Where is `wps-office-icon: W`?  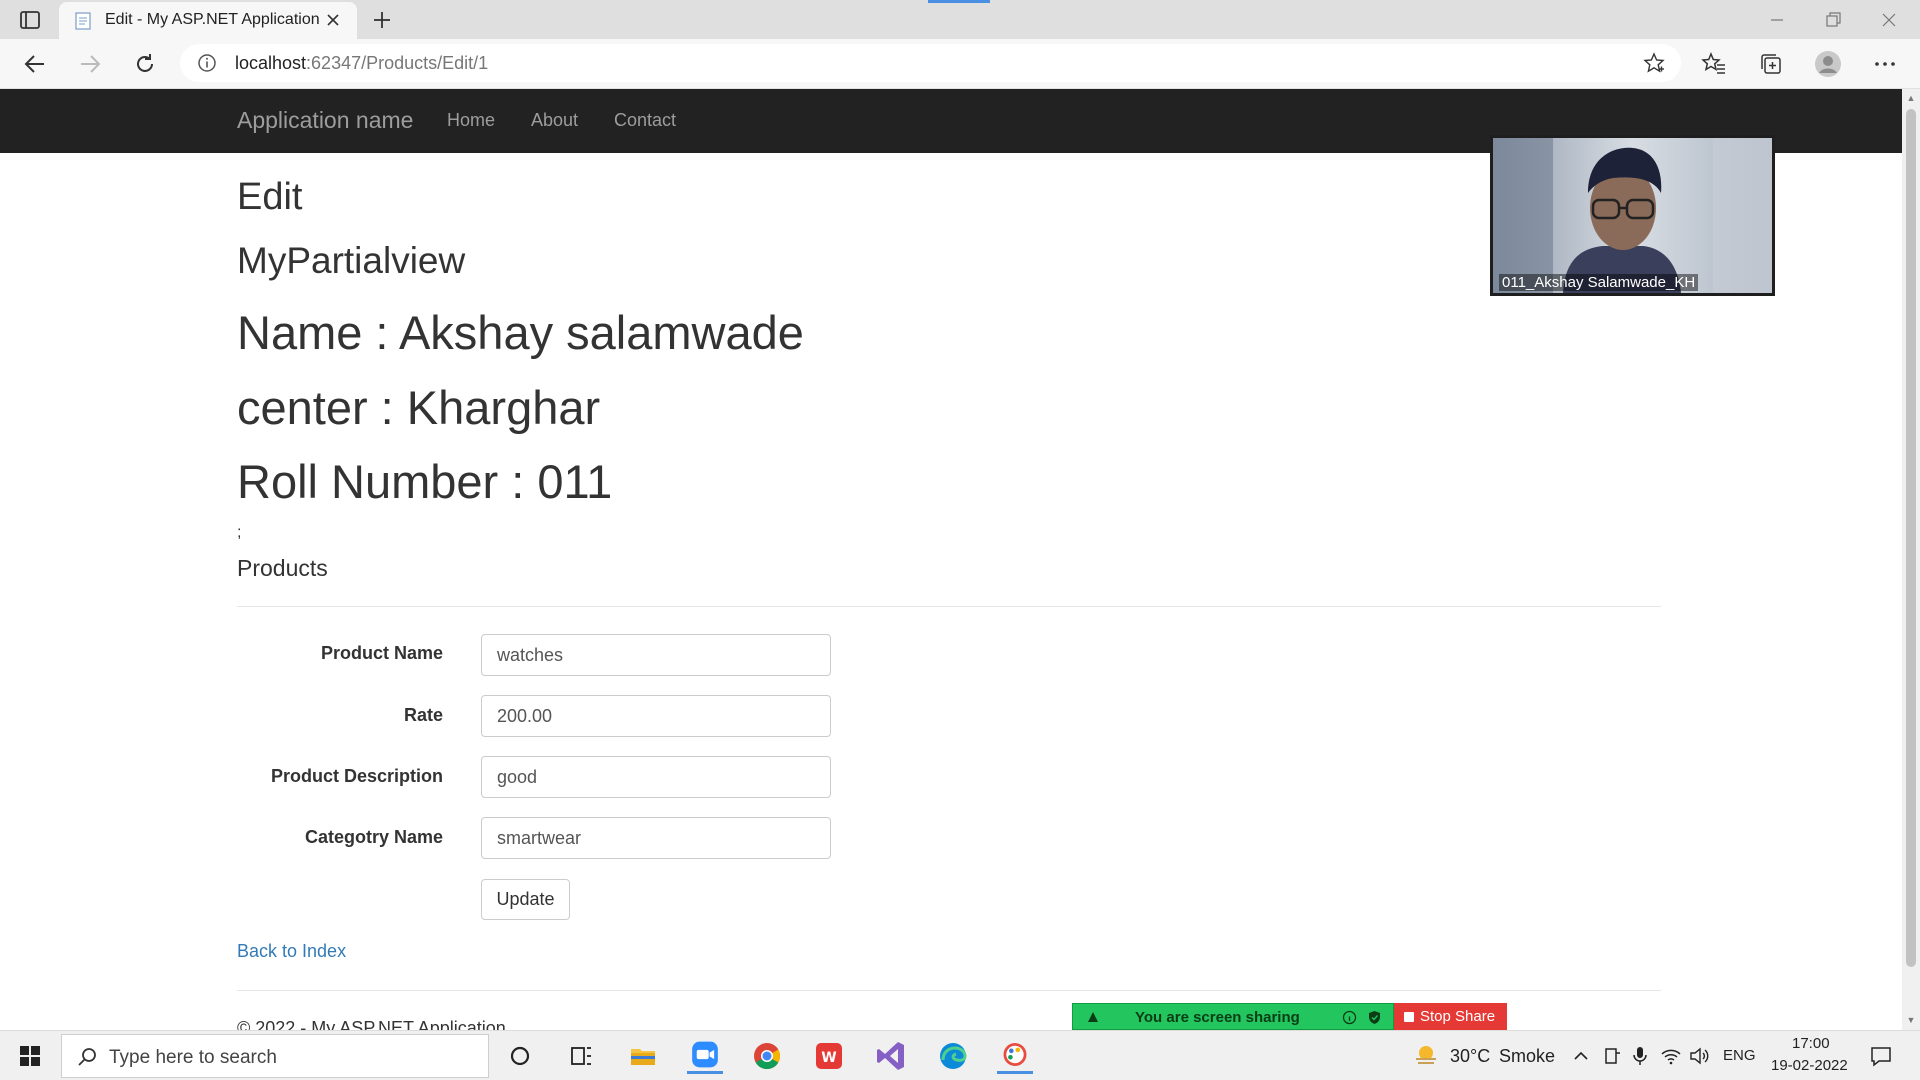
wps-office-icon: W is located at coordinates (829, 1056).